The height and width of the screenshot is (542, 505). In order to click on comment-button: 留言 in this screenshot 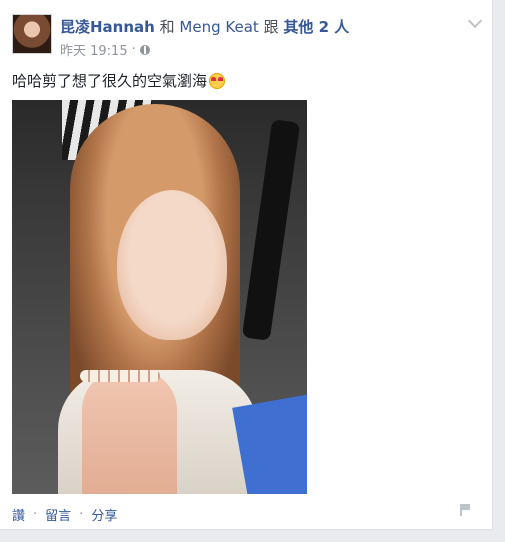, I will do `click(58, 514)`.